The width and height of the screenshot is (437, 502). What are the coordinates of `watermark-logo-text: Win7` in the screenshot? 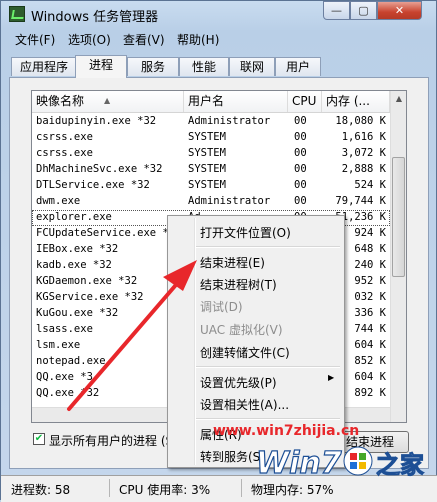 It's located at (299, 463).